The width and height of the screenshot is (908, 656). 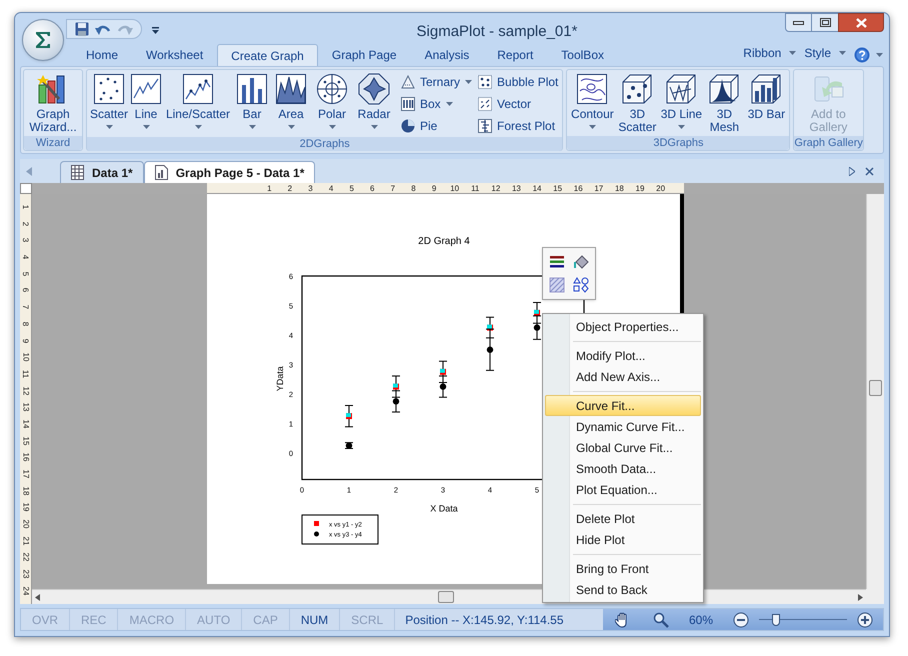 I want to click on ribbon-small-button: Bubble Plot, so click(x=518, y=82).